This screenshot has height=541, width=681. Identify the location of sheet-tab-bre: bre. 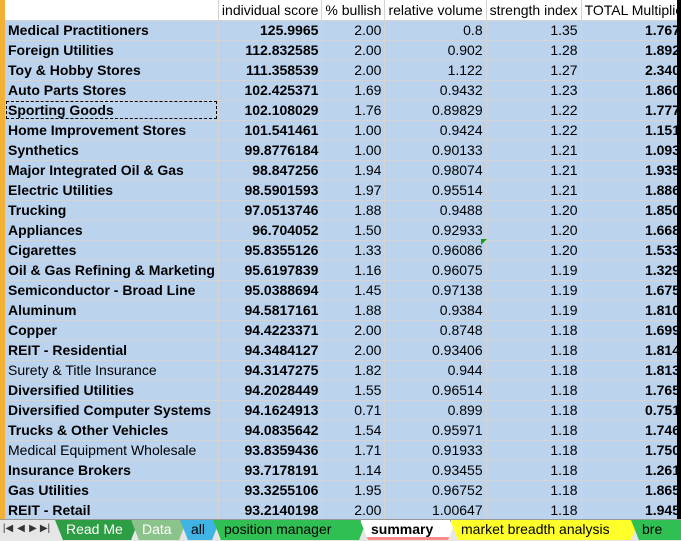
(656, 530).